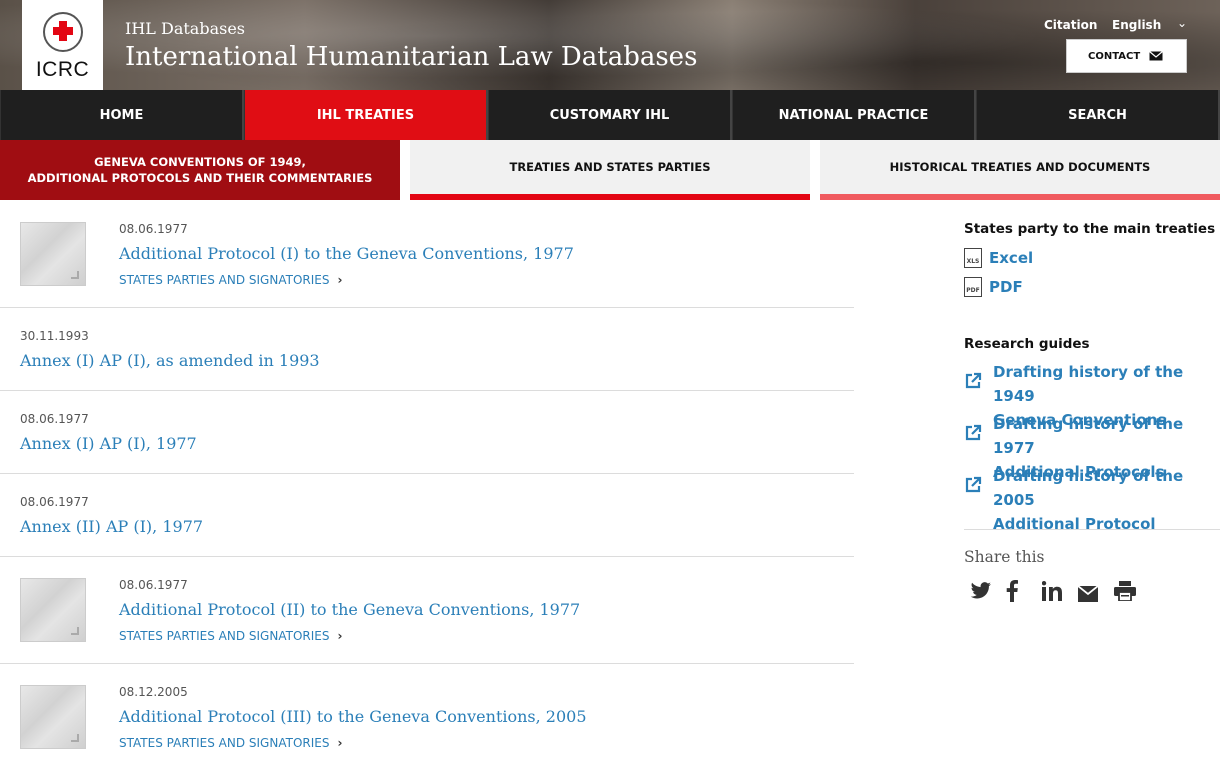 Image resolution: width=1220 pixels, height=770 pixels. What do you see at coordinates (973, 258) in the screenshot?
I see `excel-file-icon: XLS` at bounding box center [973, 258].